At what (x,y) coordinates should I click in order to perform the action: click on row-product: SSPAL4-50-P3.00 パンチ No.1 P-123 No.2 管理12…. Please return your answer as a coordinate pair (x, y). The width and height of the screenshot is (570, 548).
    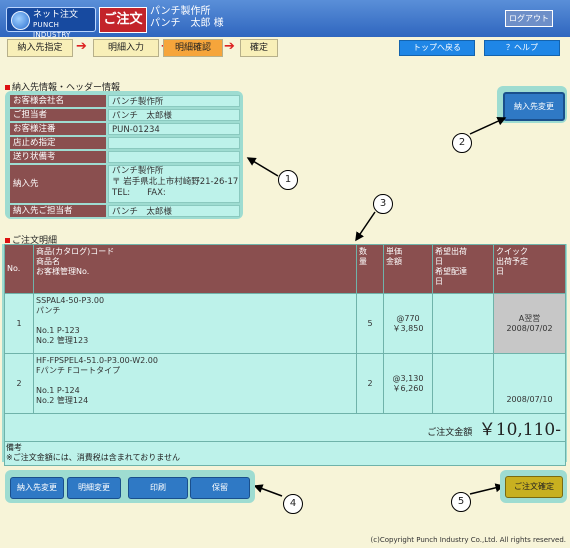
    Looking at the image, I should click on (195, 323).